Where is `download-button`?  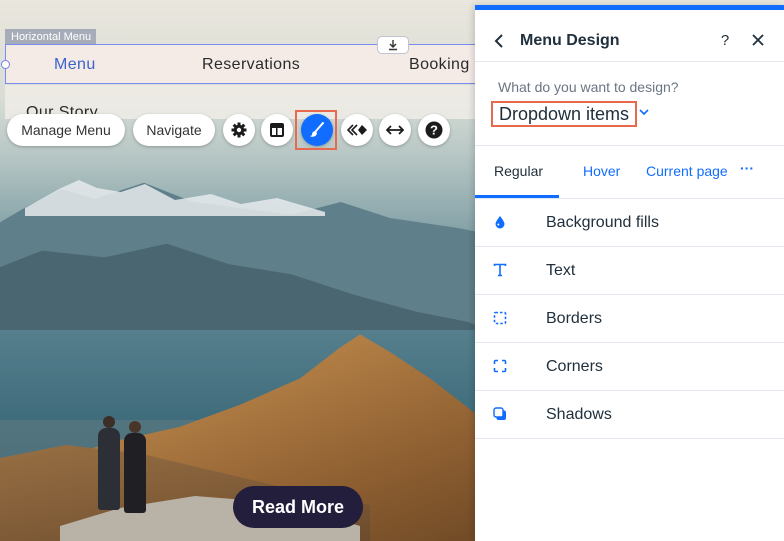
download-button is located at coordinates (393, 45).